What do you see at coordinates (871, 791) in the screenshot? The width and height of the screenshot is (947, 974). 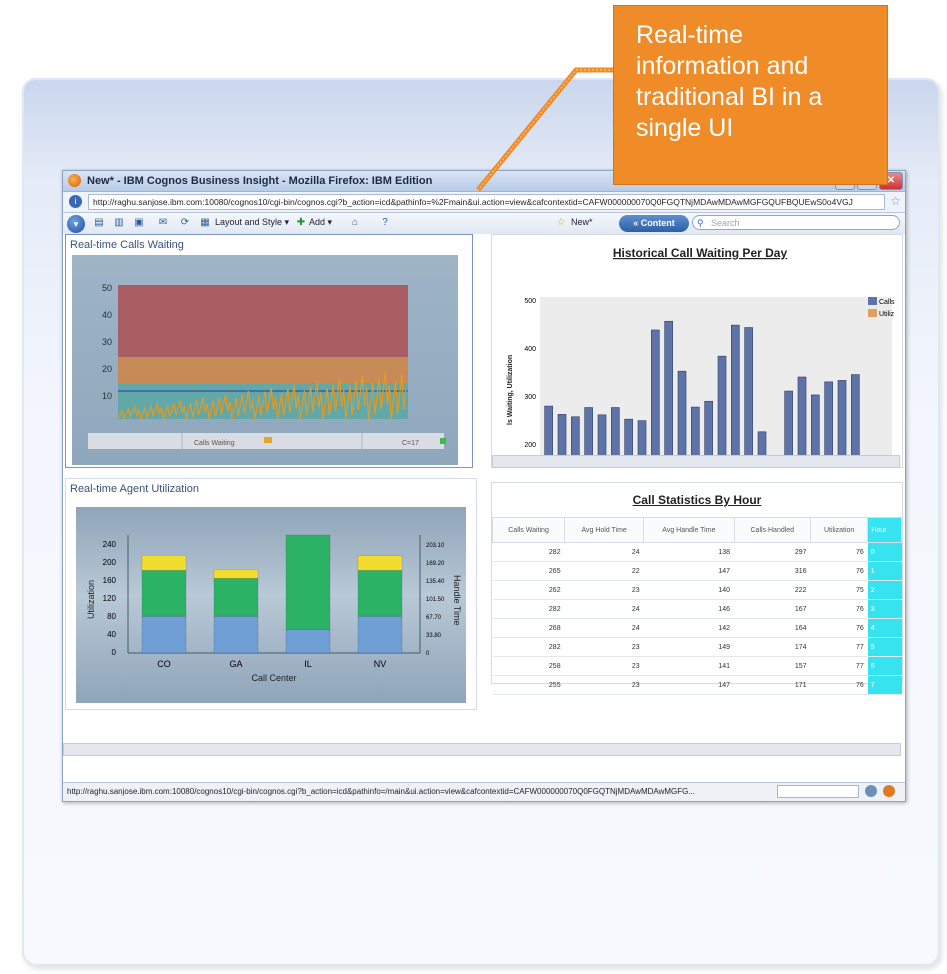 I see `security-icon` at bounding box center [871, 791].